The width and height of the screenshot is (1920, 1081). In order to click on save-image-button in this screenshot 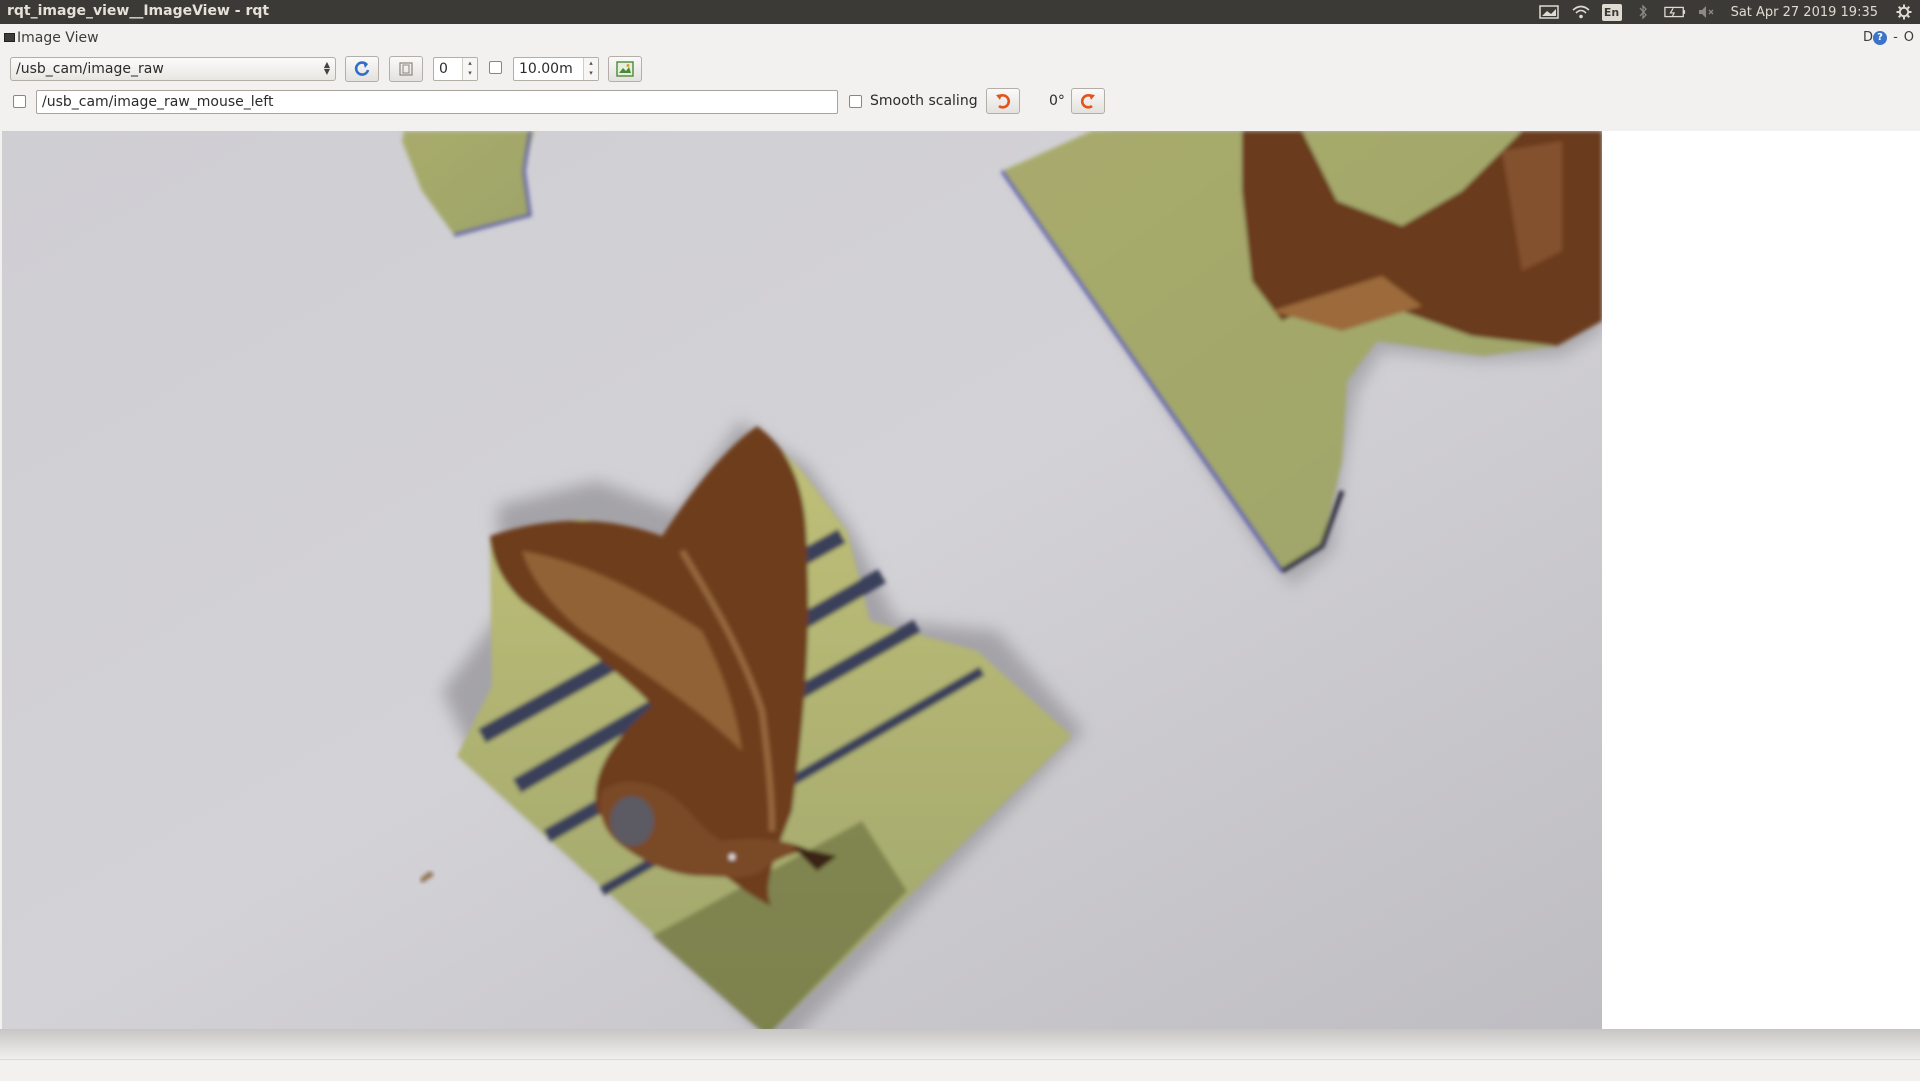, I will do `click(625, 69)`.